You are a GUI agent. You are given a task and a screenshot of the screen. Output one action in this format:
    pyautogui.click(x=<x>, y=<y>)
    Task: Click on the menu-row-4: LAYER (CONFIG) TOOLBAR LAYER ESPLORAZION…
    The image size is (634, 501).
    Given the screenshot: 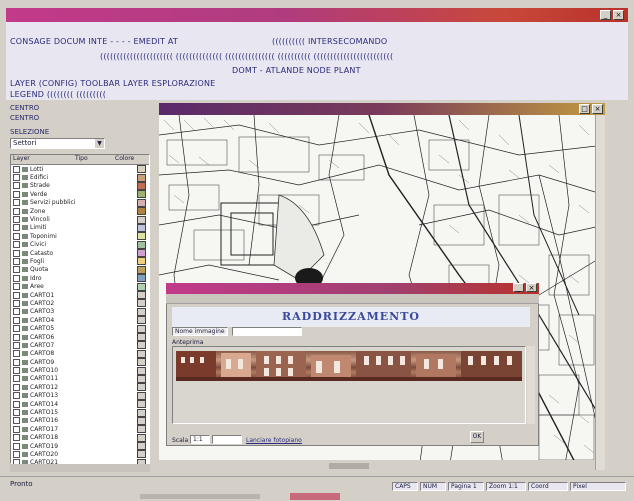 What is the action you would take?
    pyautogui.click(x=112, y=83)
    